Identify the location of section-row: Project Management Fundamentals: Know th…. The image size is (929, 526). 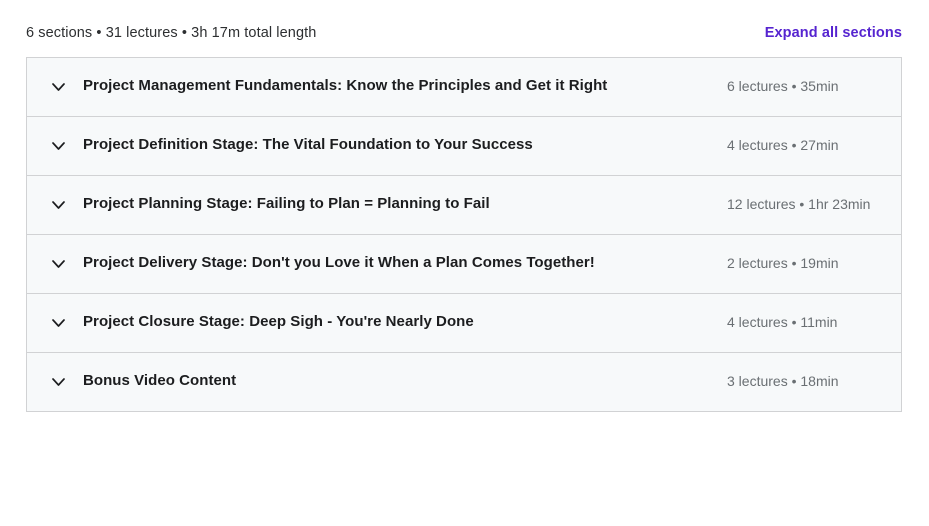
(464, 87).